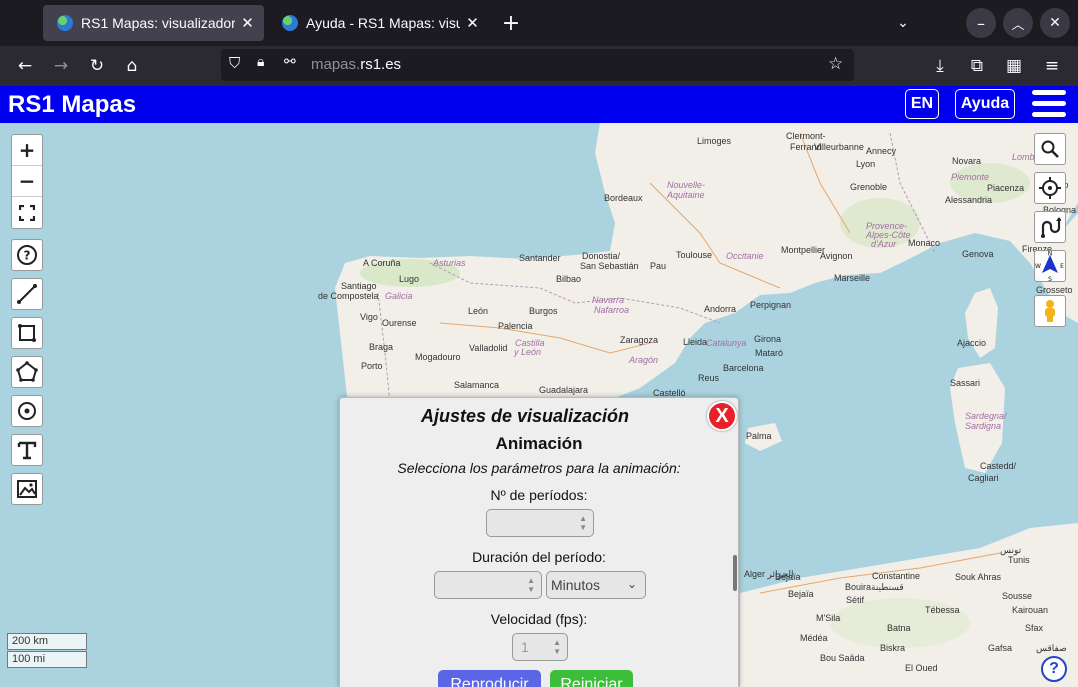  What do you see at coordinates (525, 647) in the screenshot?
I see `speed-value: 1` at bounding box center [525, 647].